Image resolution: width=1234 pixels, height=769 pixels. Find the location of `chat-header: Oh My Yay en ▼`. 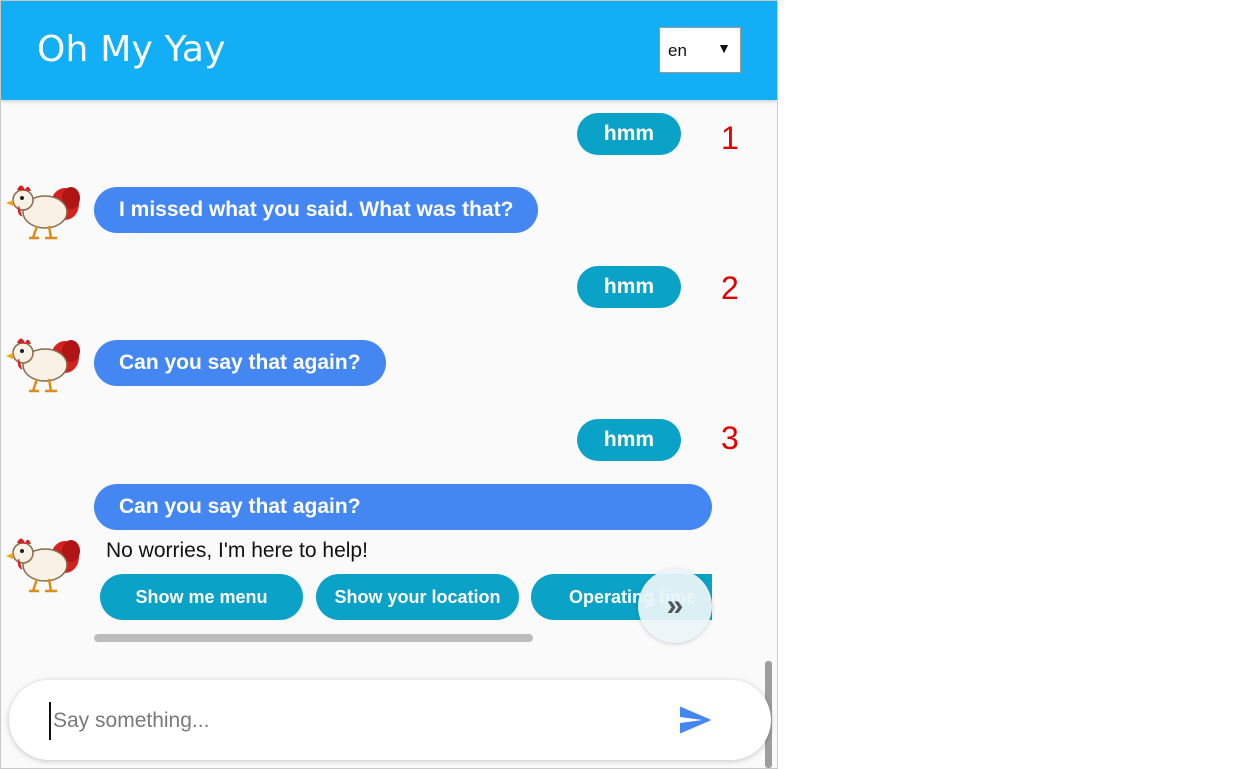

chat-header: Oh My Yay en ▼ is located at coordinates (389, 50).